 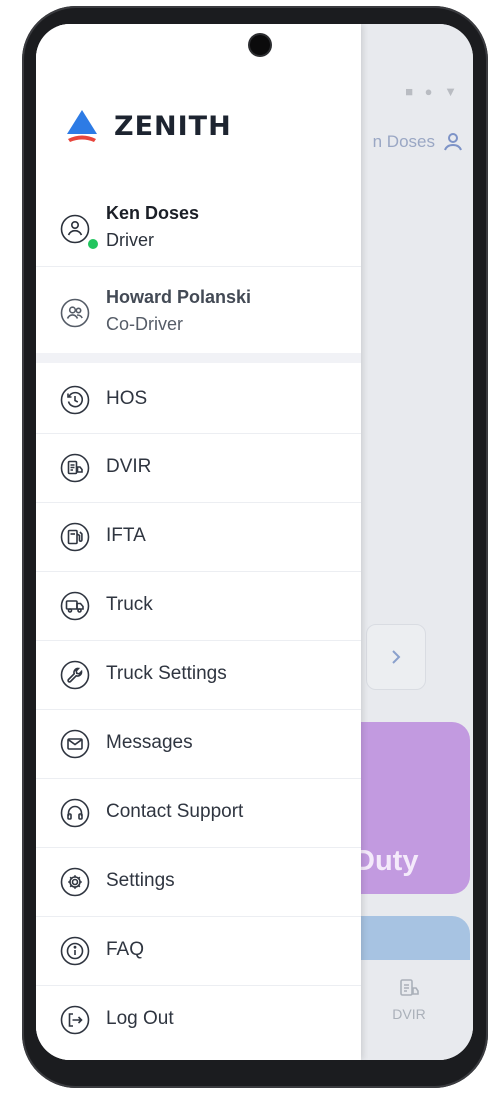 I want to click on info-icon, so click(x=75, y=951).